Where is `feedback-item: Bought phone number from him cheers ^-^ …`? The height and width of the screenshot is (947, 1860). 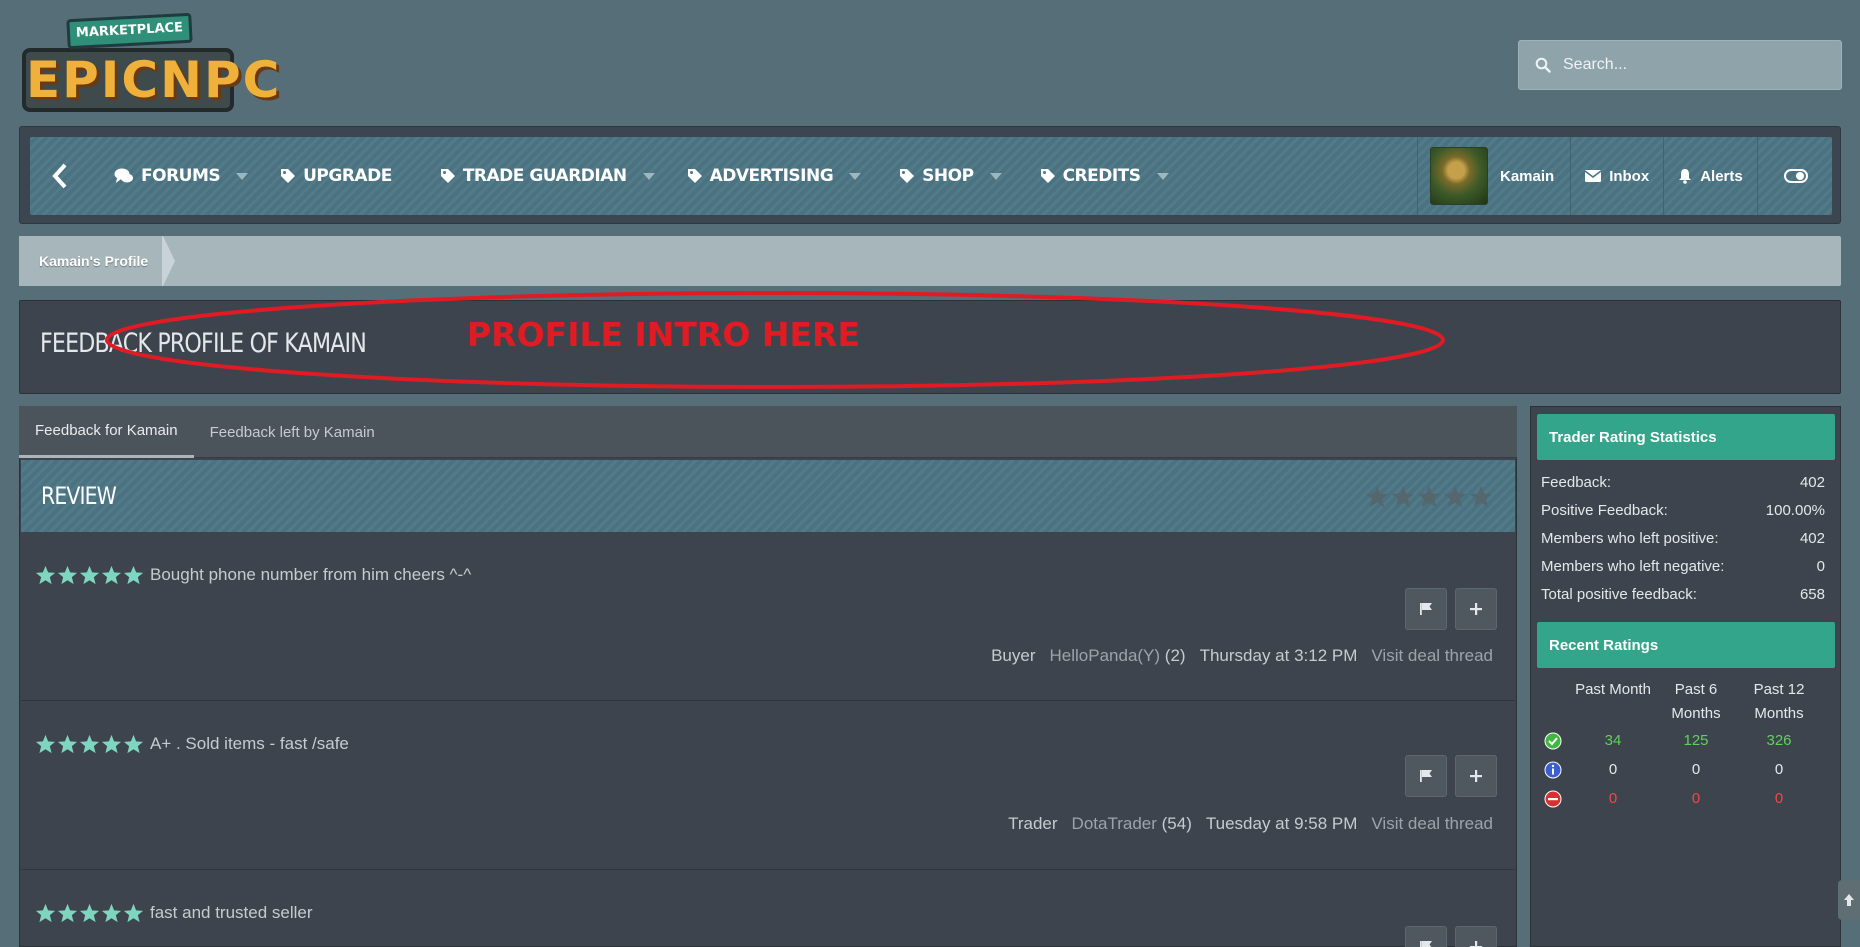
feedback-item: Bought phone number from him cheers ^-^ … is located at coordinates (768, 617).